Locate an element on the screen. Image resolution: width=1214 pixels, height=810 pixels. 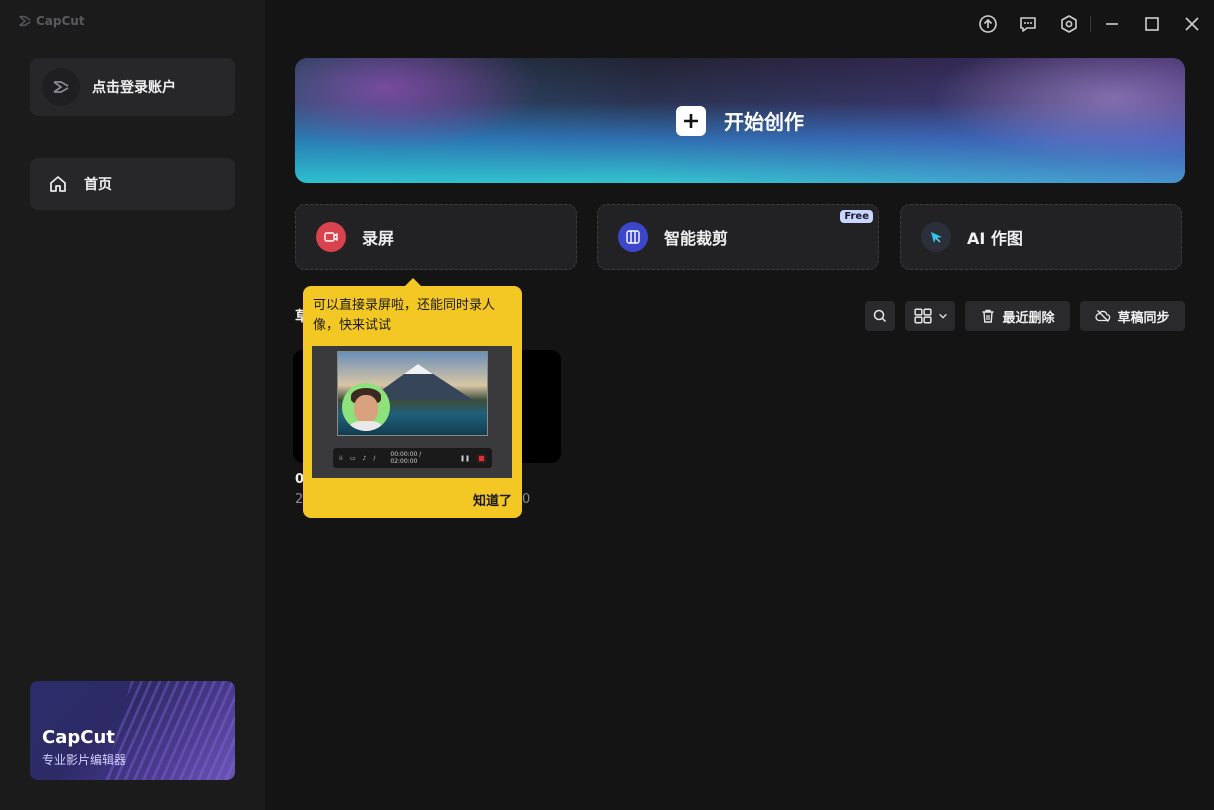
smart-crop-icon is located at coordinates (633, 237).